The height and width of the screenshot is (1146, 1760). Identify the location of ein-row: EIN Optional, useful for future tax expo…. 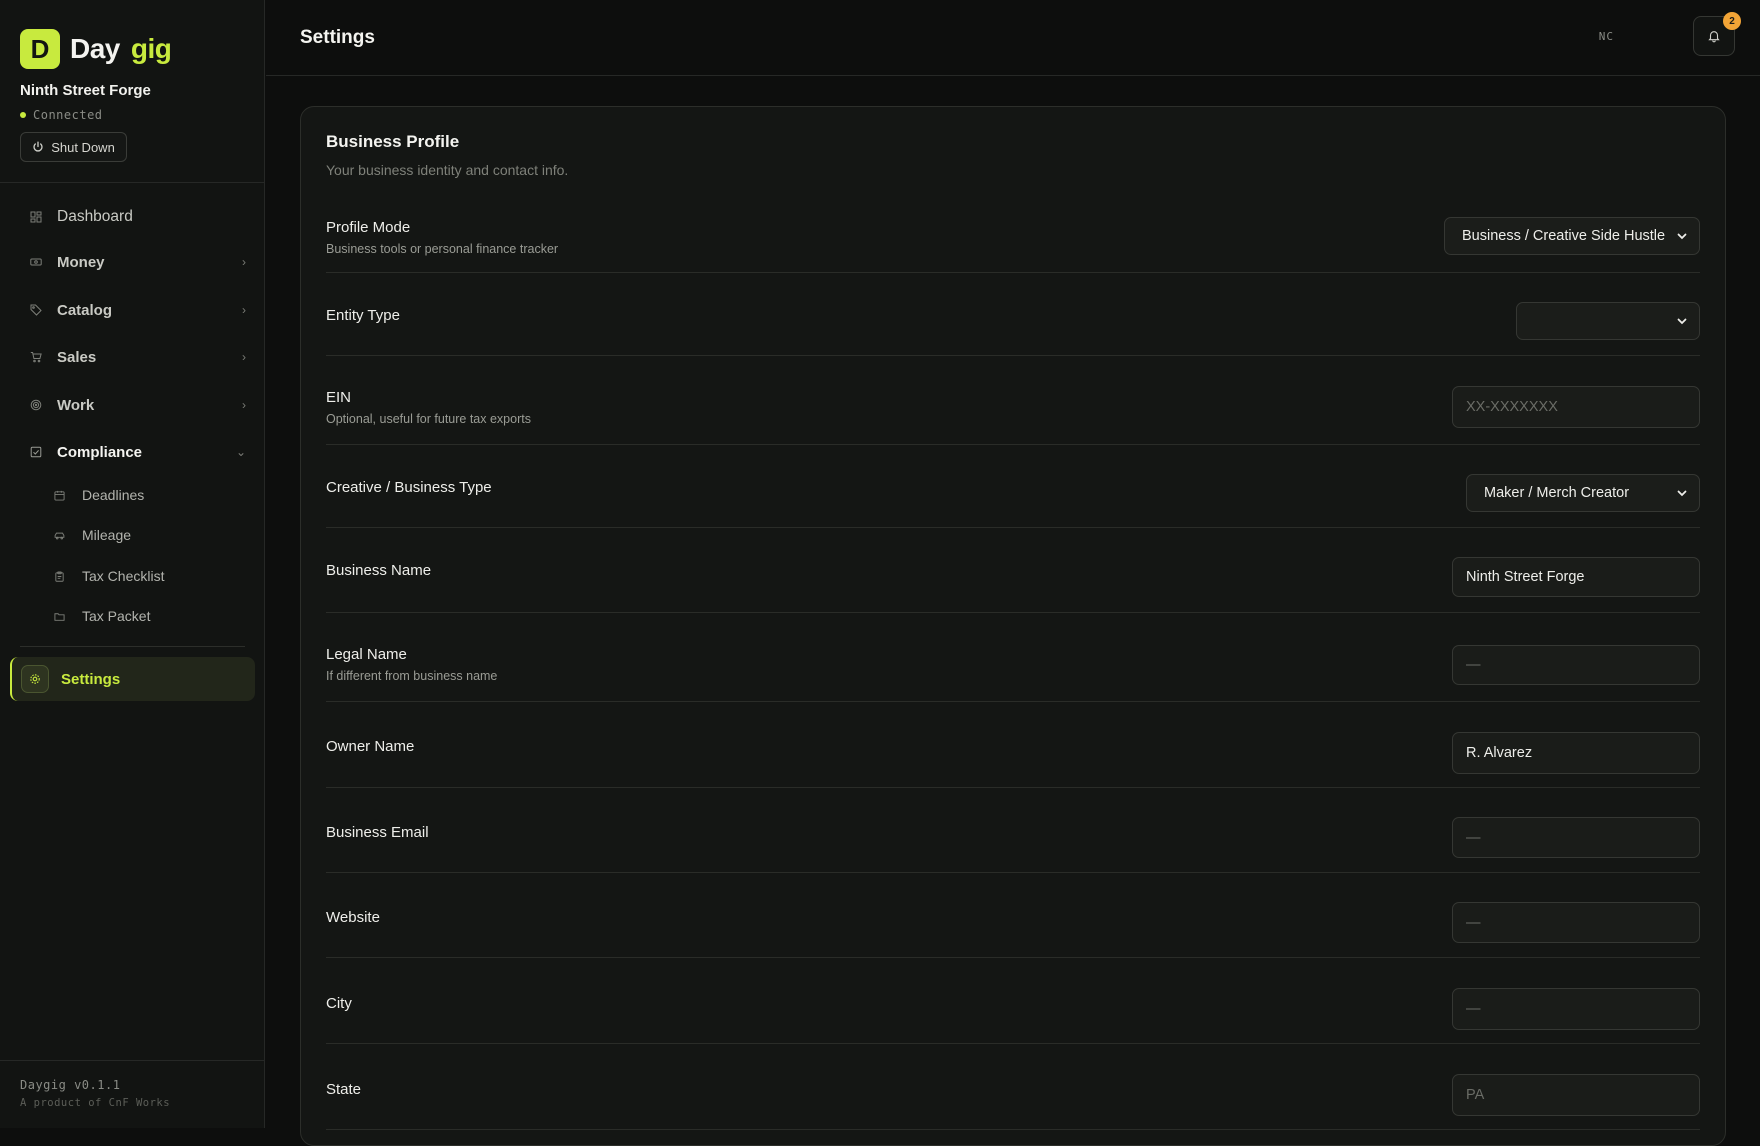
(1013, 400).